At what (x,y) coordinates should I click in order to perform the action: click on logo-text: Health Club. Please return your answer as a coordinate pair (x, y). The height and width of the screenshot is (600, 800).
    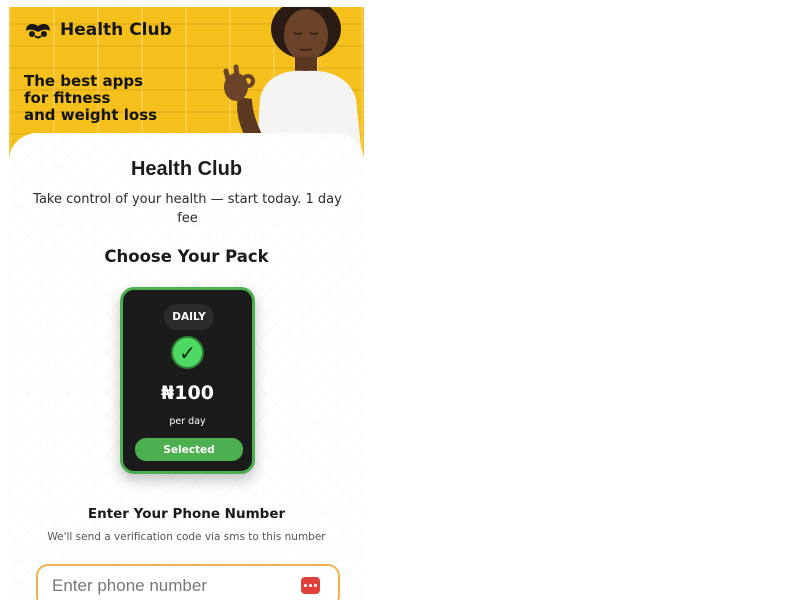
    Looking at the image, I should click on (116, 30).